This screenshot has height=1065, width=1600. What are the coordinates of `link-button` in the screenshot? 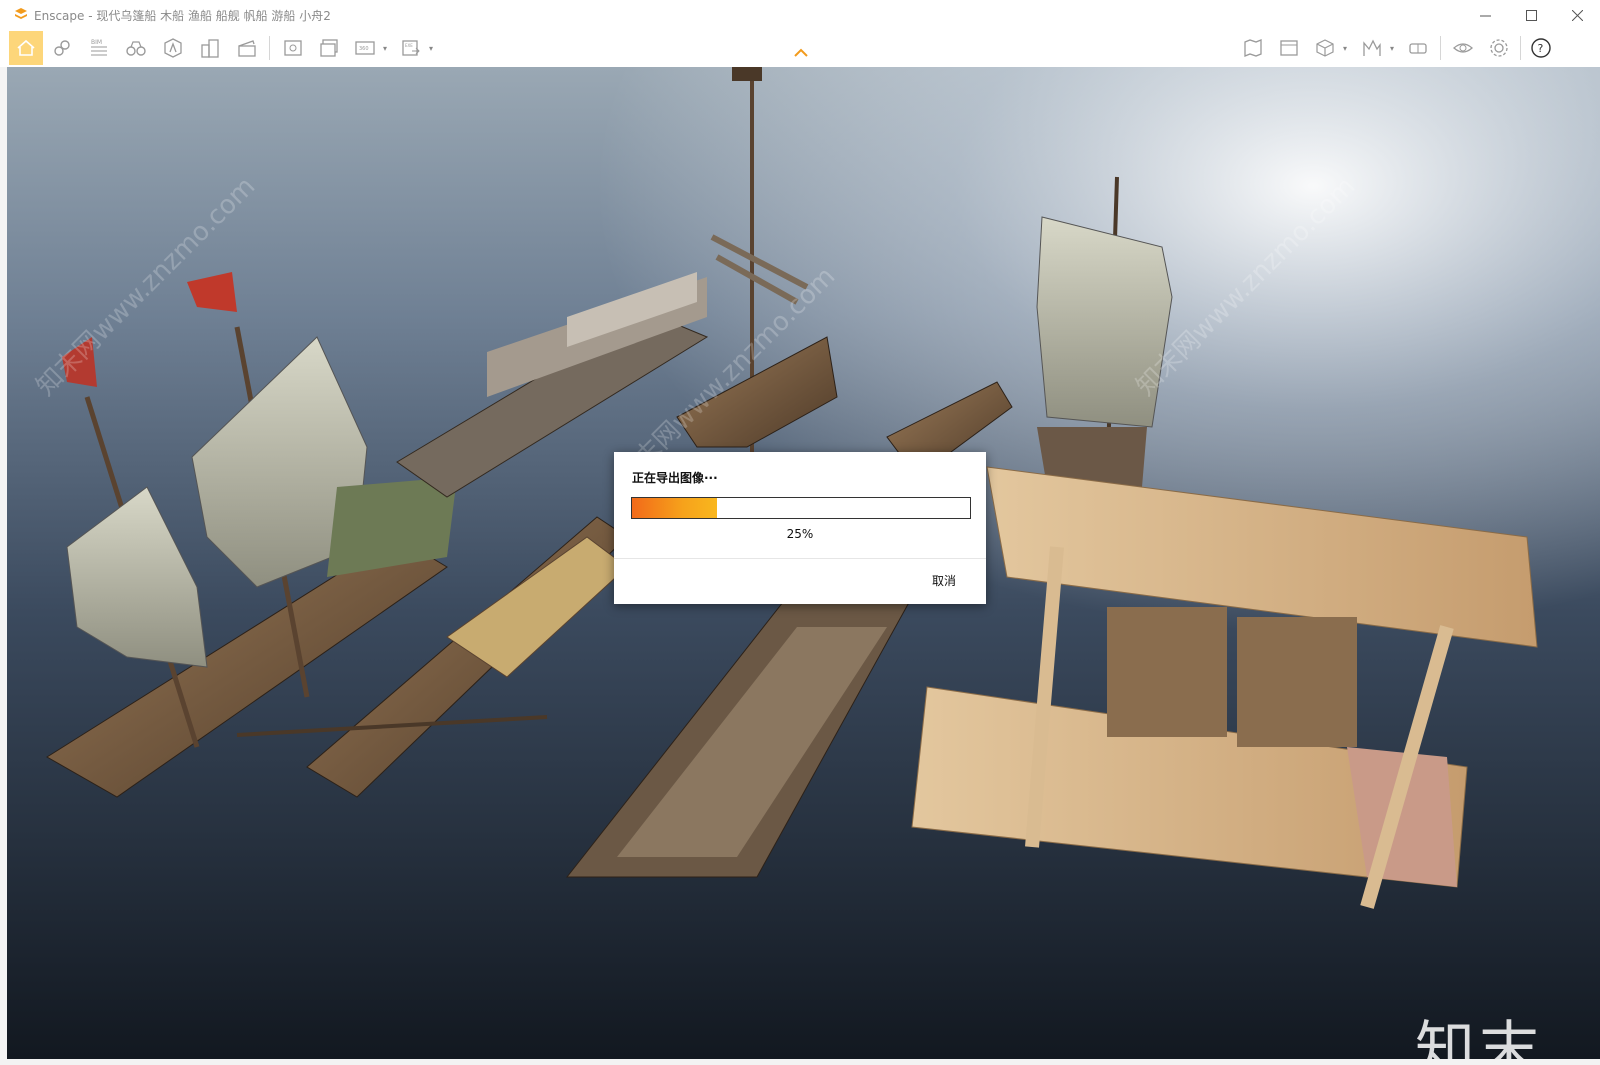 It's located at (62, 48).